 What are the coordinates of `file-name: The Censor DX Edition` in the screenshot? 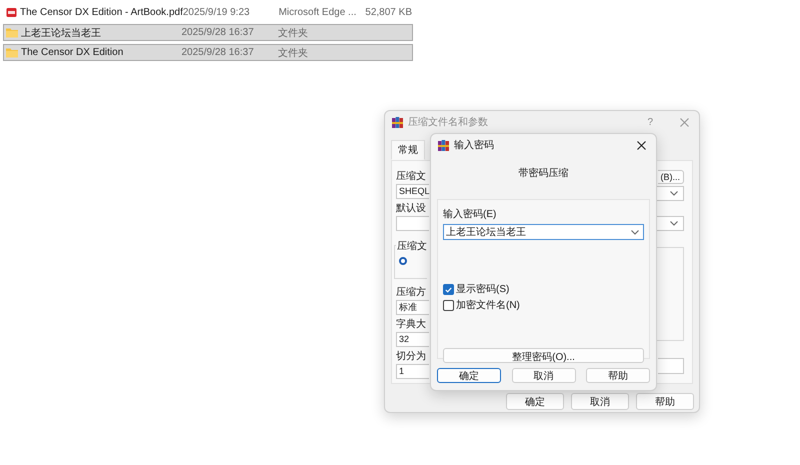 It's located at (72, 52).